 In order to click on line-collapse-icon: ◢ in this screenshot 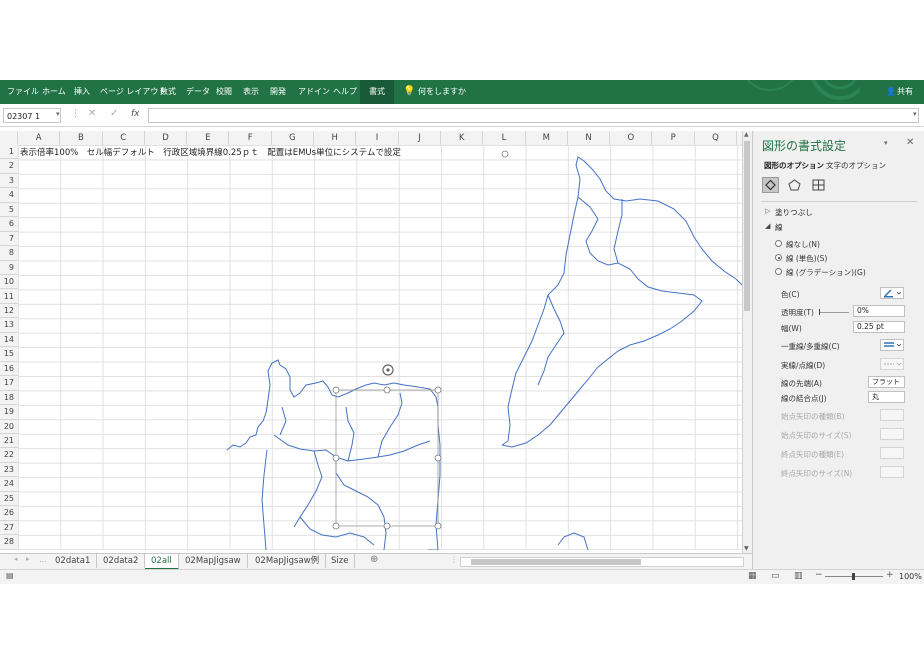, I will do `click(767, 226)`.